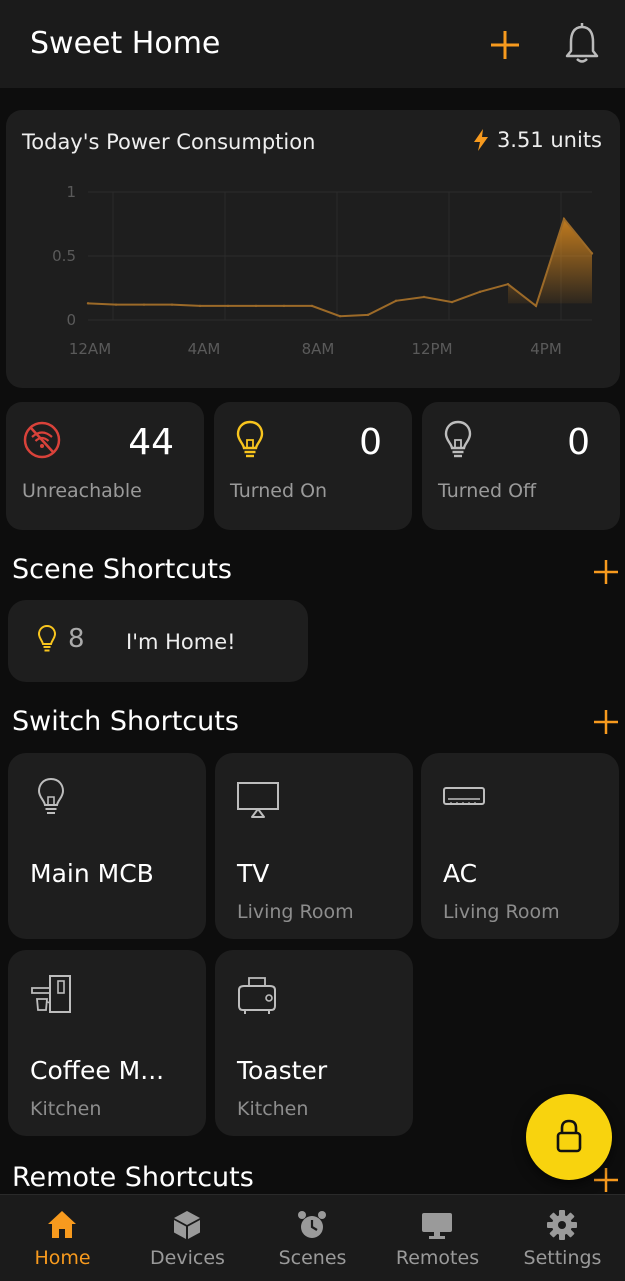 The width and height of the screenshot is (625, 1281). Describe the element at coordinates (546, 349) in the screenshot. I see `x-tick-label: 4PM` at that location.